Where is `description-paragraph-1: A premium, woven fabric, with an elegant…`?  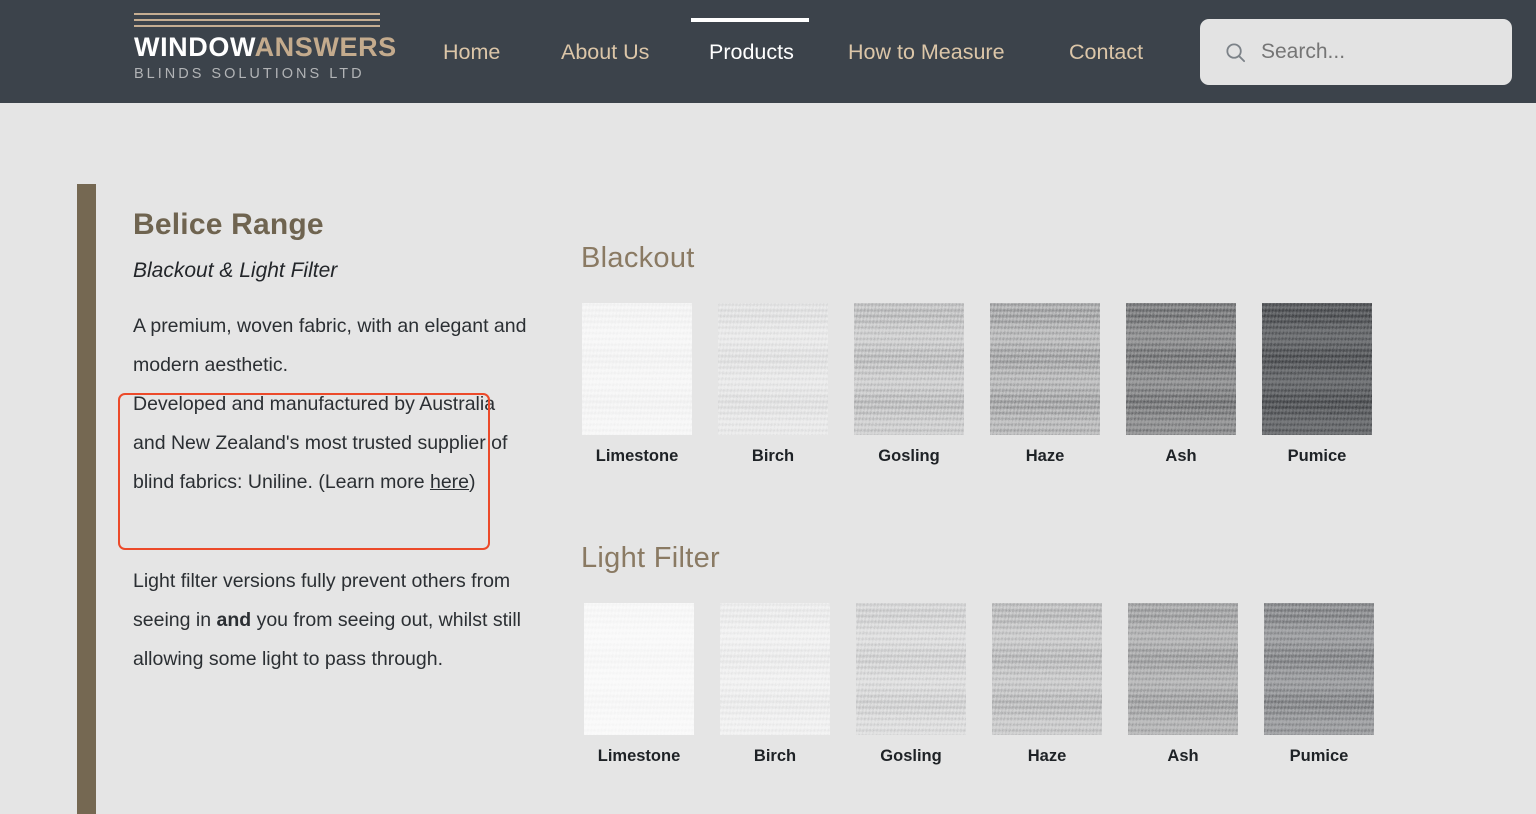 description-paragraph-1: A premium, woven fabric, with an elegant… is located at coordinates (330, 345).